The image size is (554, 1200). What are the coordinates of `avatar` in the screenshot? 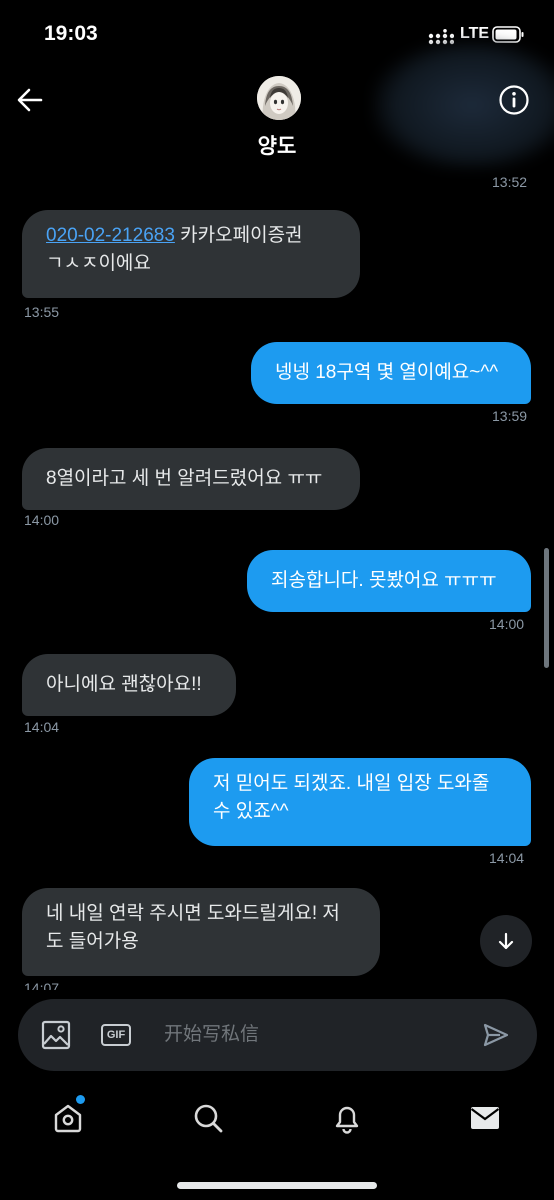 It's located at (279, 98).